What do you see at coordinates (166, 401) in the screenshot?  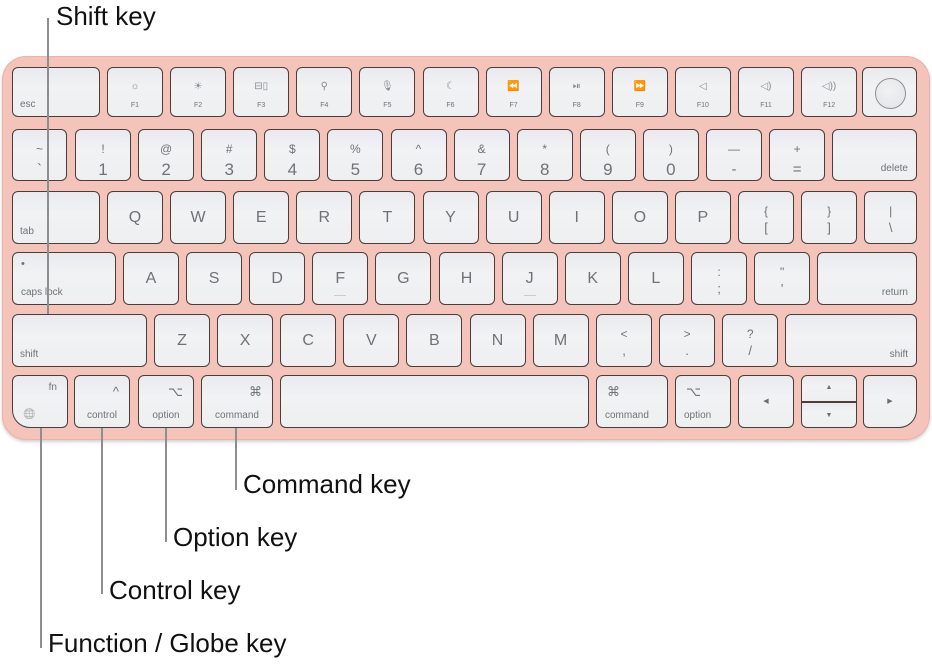 I see `left-option-key: ⌥ option` at bounding box center [166, 401].